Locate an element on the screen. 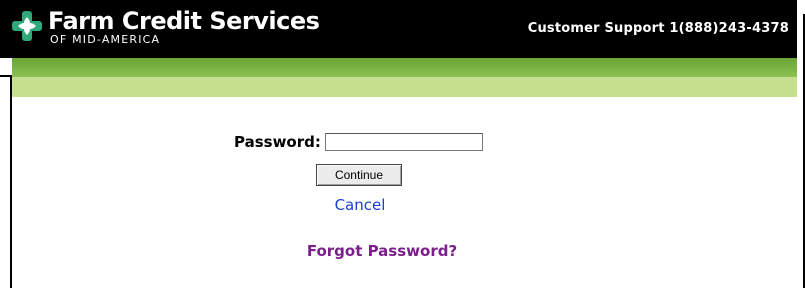  header-band-light is located at coordinates (404, 87).